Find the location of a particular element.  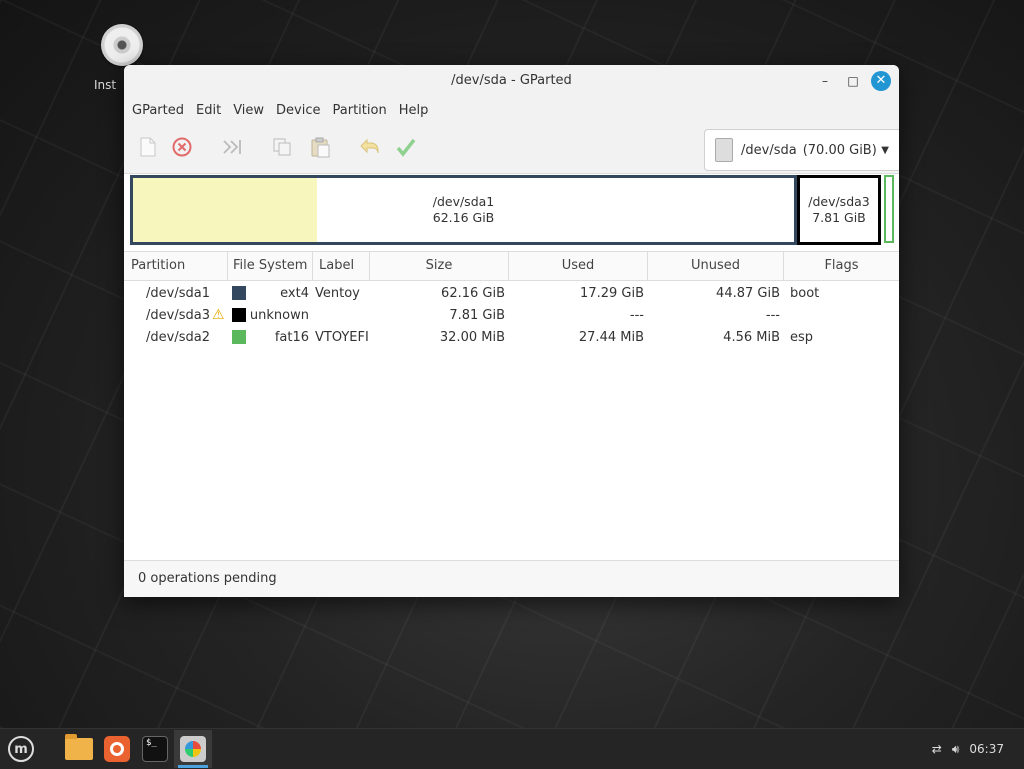

mint-logo-icon: m is located at coordinates (21, 749).